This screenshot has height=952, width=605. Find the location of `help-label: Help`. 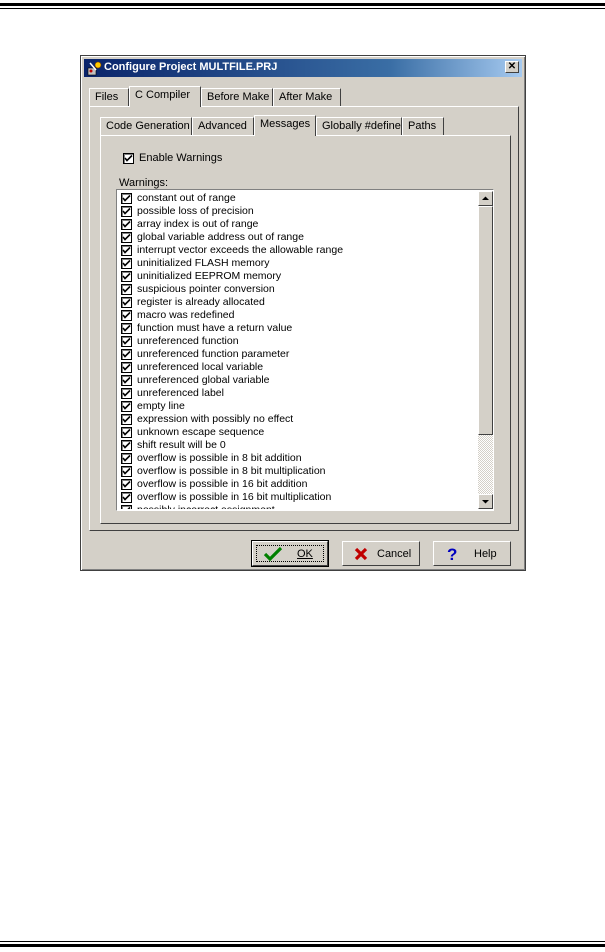

help-label: Help is located at coordinates (485, 554).